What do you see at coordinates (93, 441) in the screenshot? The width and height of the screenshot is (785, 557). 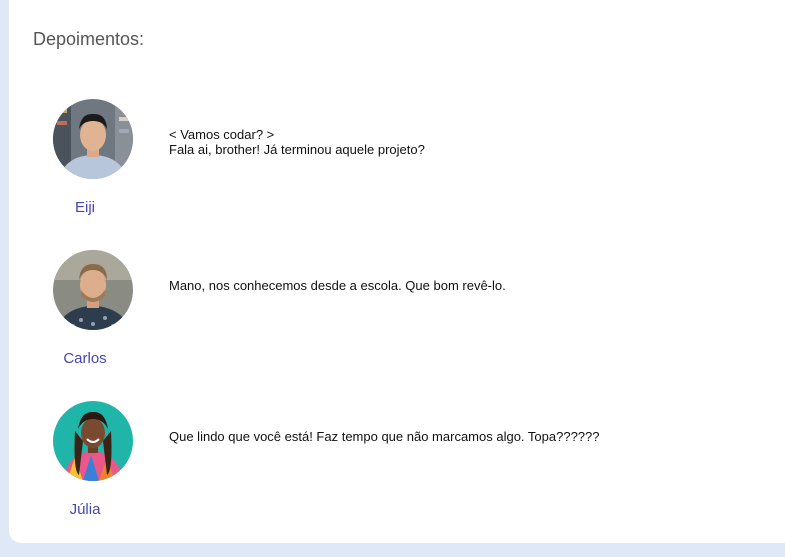 I see `avatar-julia` at bounding box center [93, 441].